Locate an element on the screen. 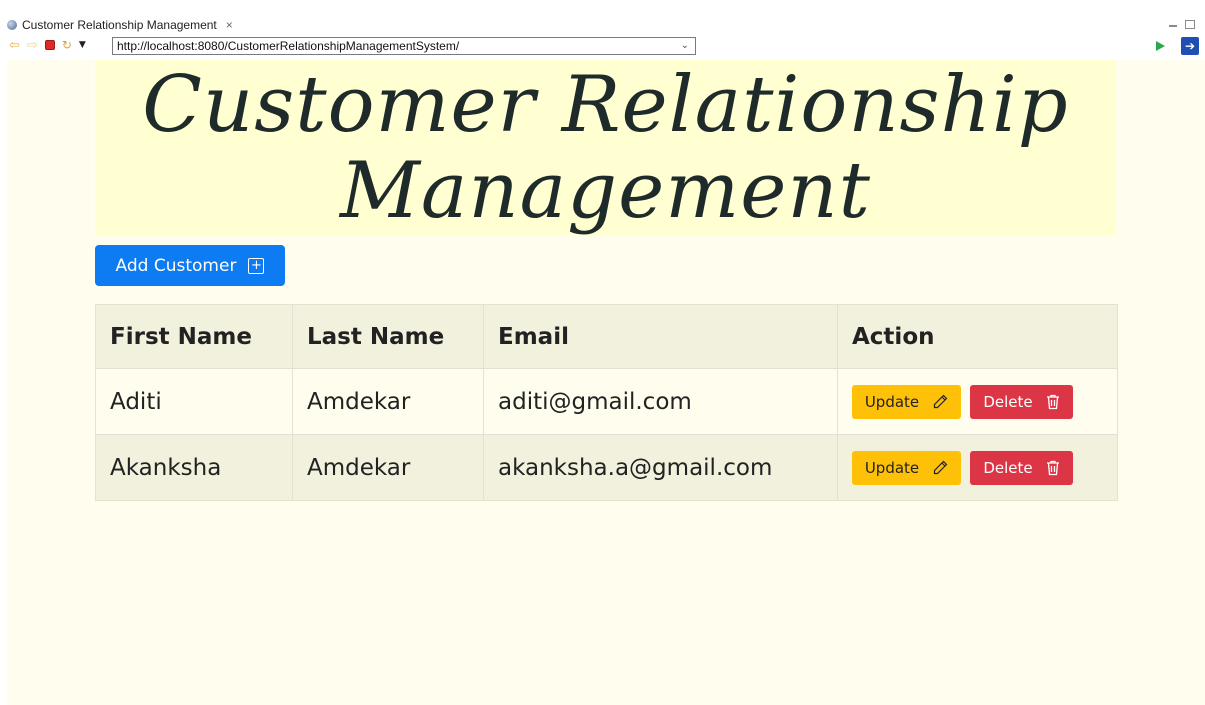 This screenshot has width=1205, height=705. open-external-icon: ➔ is located at coordinates (1190, 46).